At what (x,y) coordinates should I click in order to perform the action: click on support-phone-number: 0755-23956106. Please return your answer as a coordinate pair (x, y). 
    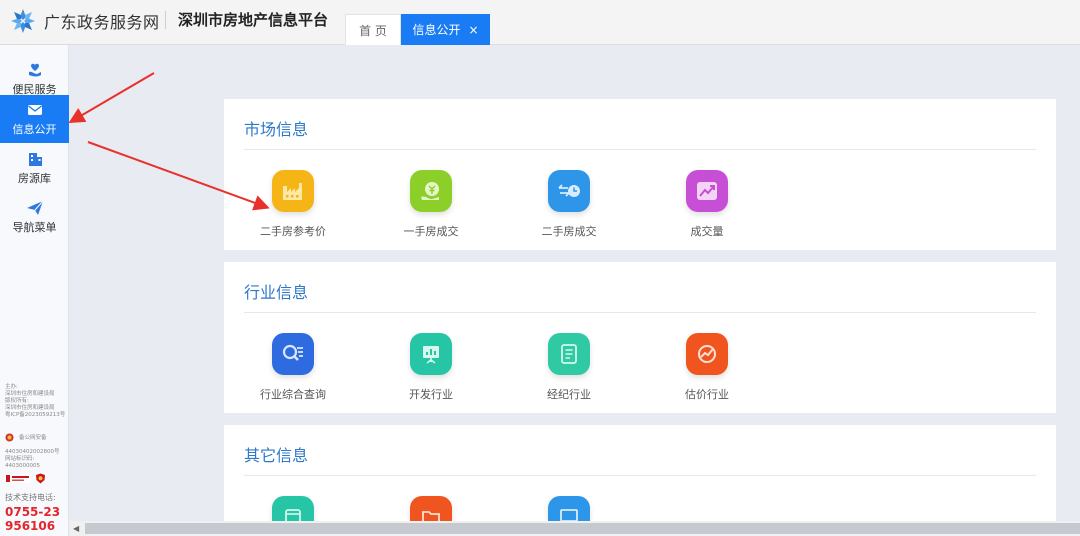
    Looking at the image, I should click on (33, 519).